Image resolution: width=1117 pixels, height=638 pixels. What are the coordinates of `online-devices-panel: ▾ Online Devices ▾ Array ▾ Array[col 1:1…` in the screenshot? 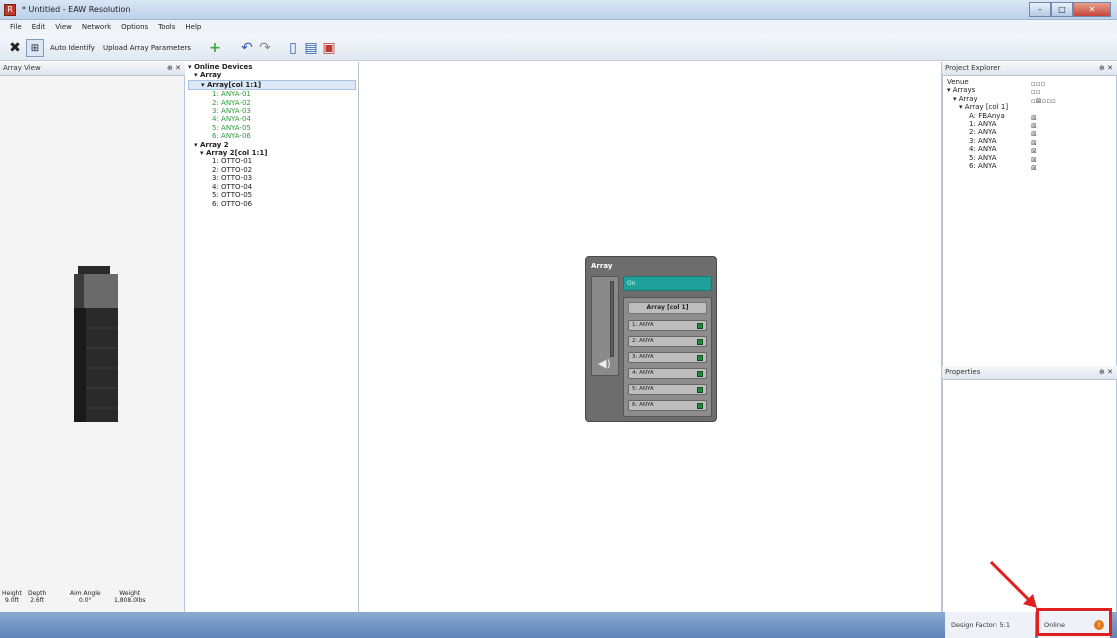 It's located at (272, 337).